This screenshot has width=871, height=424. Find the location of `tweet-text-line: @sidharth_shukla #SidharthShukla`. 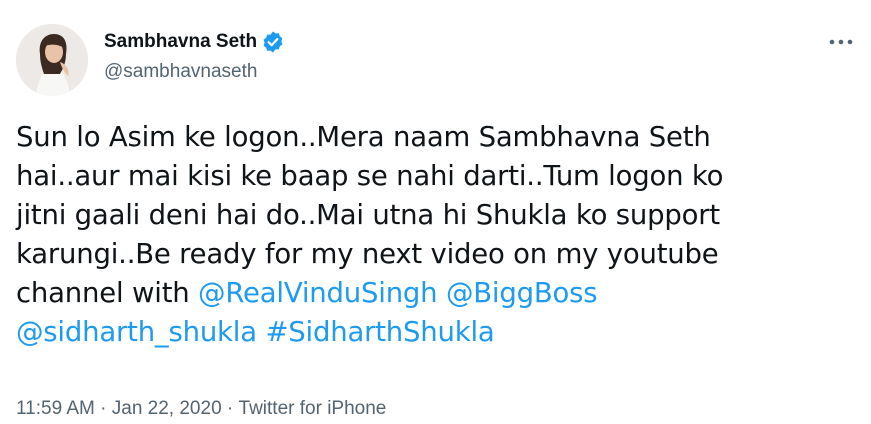

tweet-text-line: @sidharth_shukla #SidharthShukla is located at coordinates (436, 332).